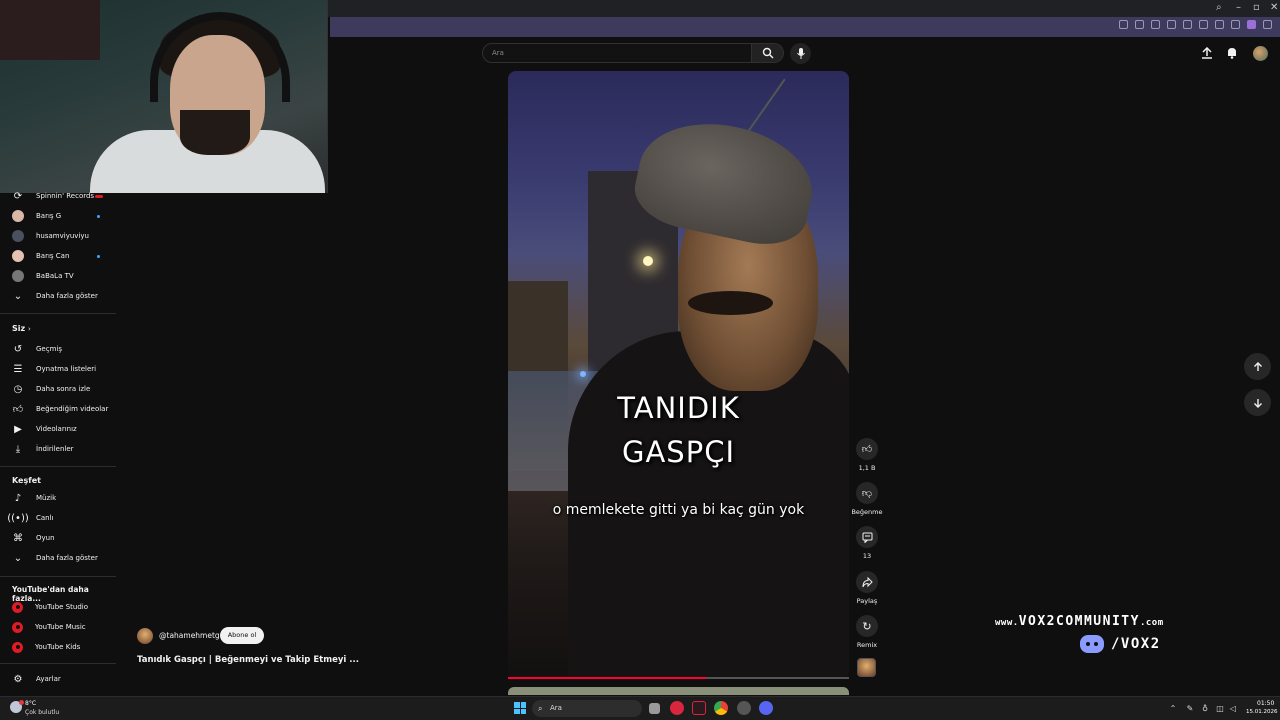 Image resolution: width=1280 pixels, height=720 pixels. I want to click on menu-icon, so click(1219, 24).